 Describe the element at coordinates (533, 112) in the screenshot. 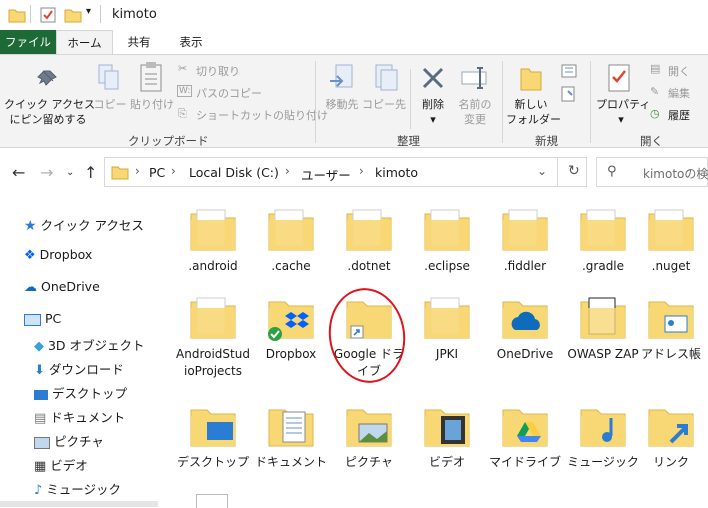

I see `new-folder-button: 新しい フォルダー` at that location.